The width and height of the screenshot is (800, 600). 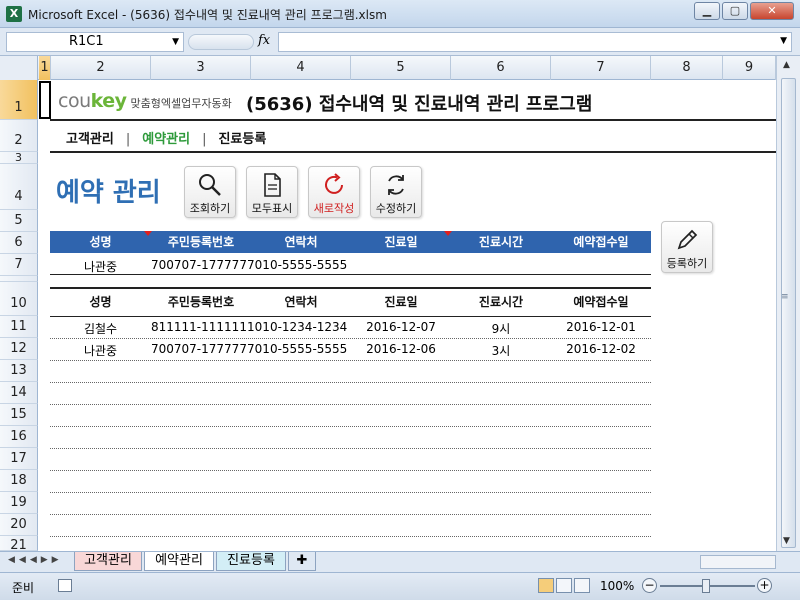 What do you see at coordinates (749, 68) in the screenshot?
I see `column-header: 9` at bounding box center [749, 68].